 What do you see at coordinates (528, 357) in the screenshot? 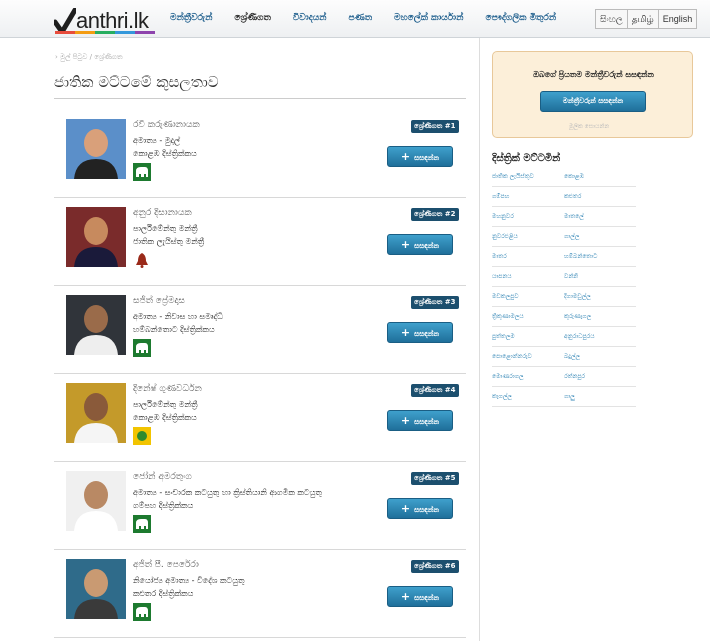
I see `district-link: පොළොන්නරුව` at bounding box center [528, 357].